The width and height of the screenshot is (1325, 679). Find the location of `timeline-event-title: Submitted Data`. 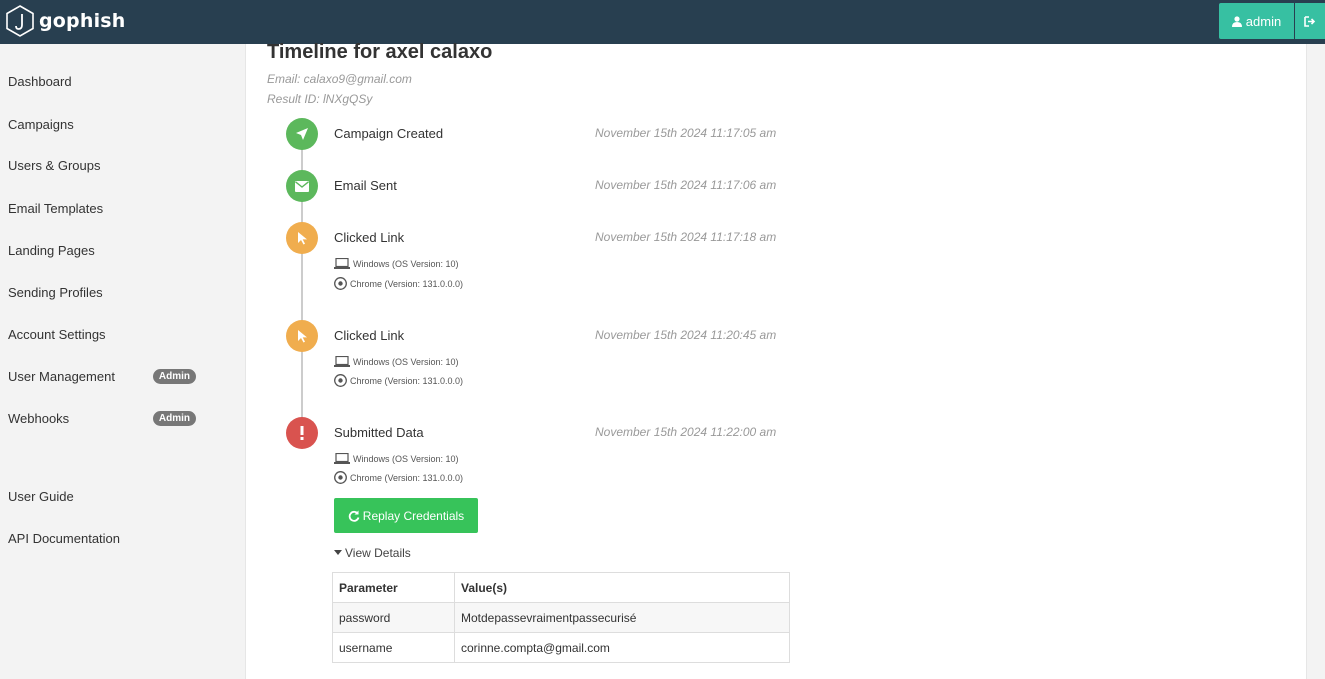

timeline-event-title: Submitted Data is located at coordinates (379, 432).